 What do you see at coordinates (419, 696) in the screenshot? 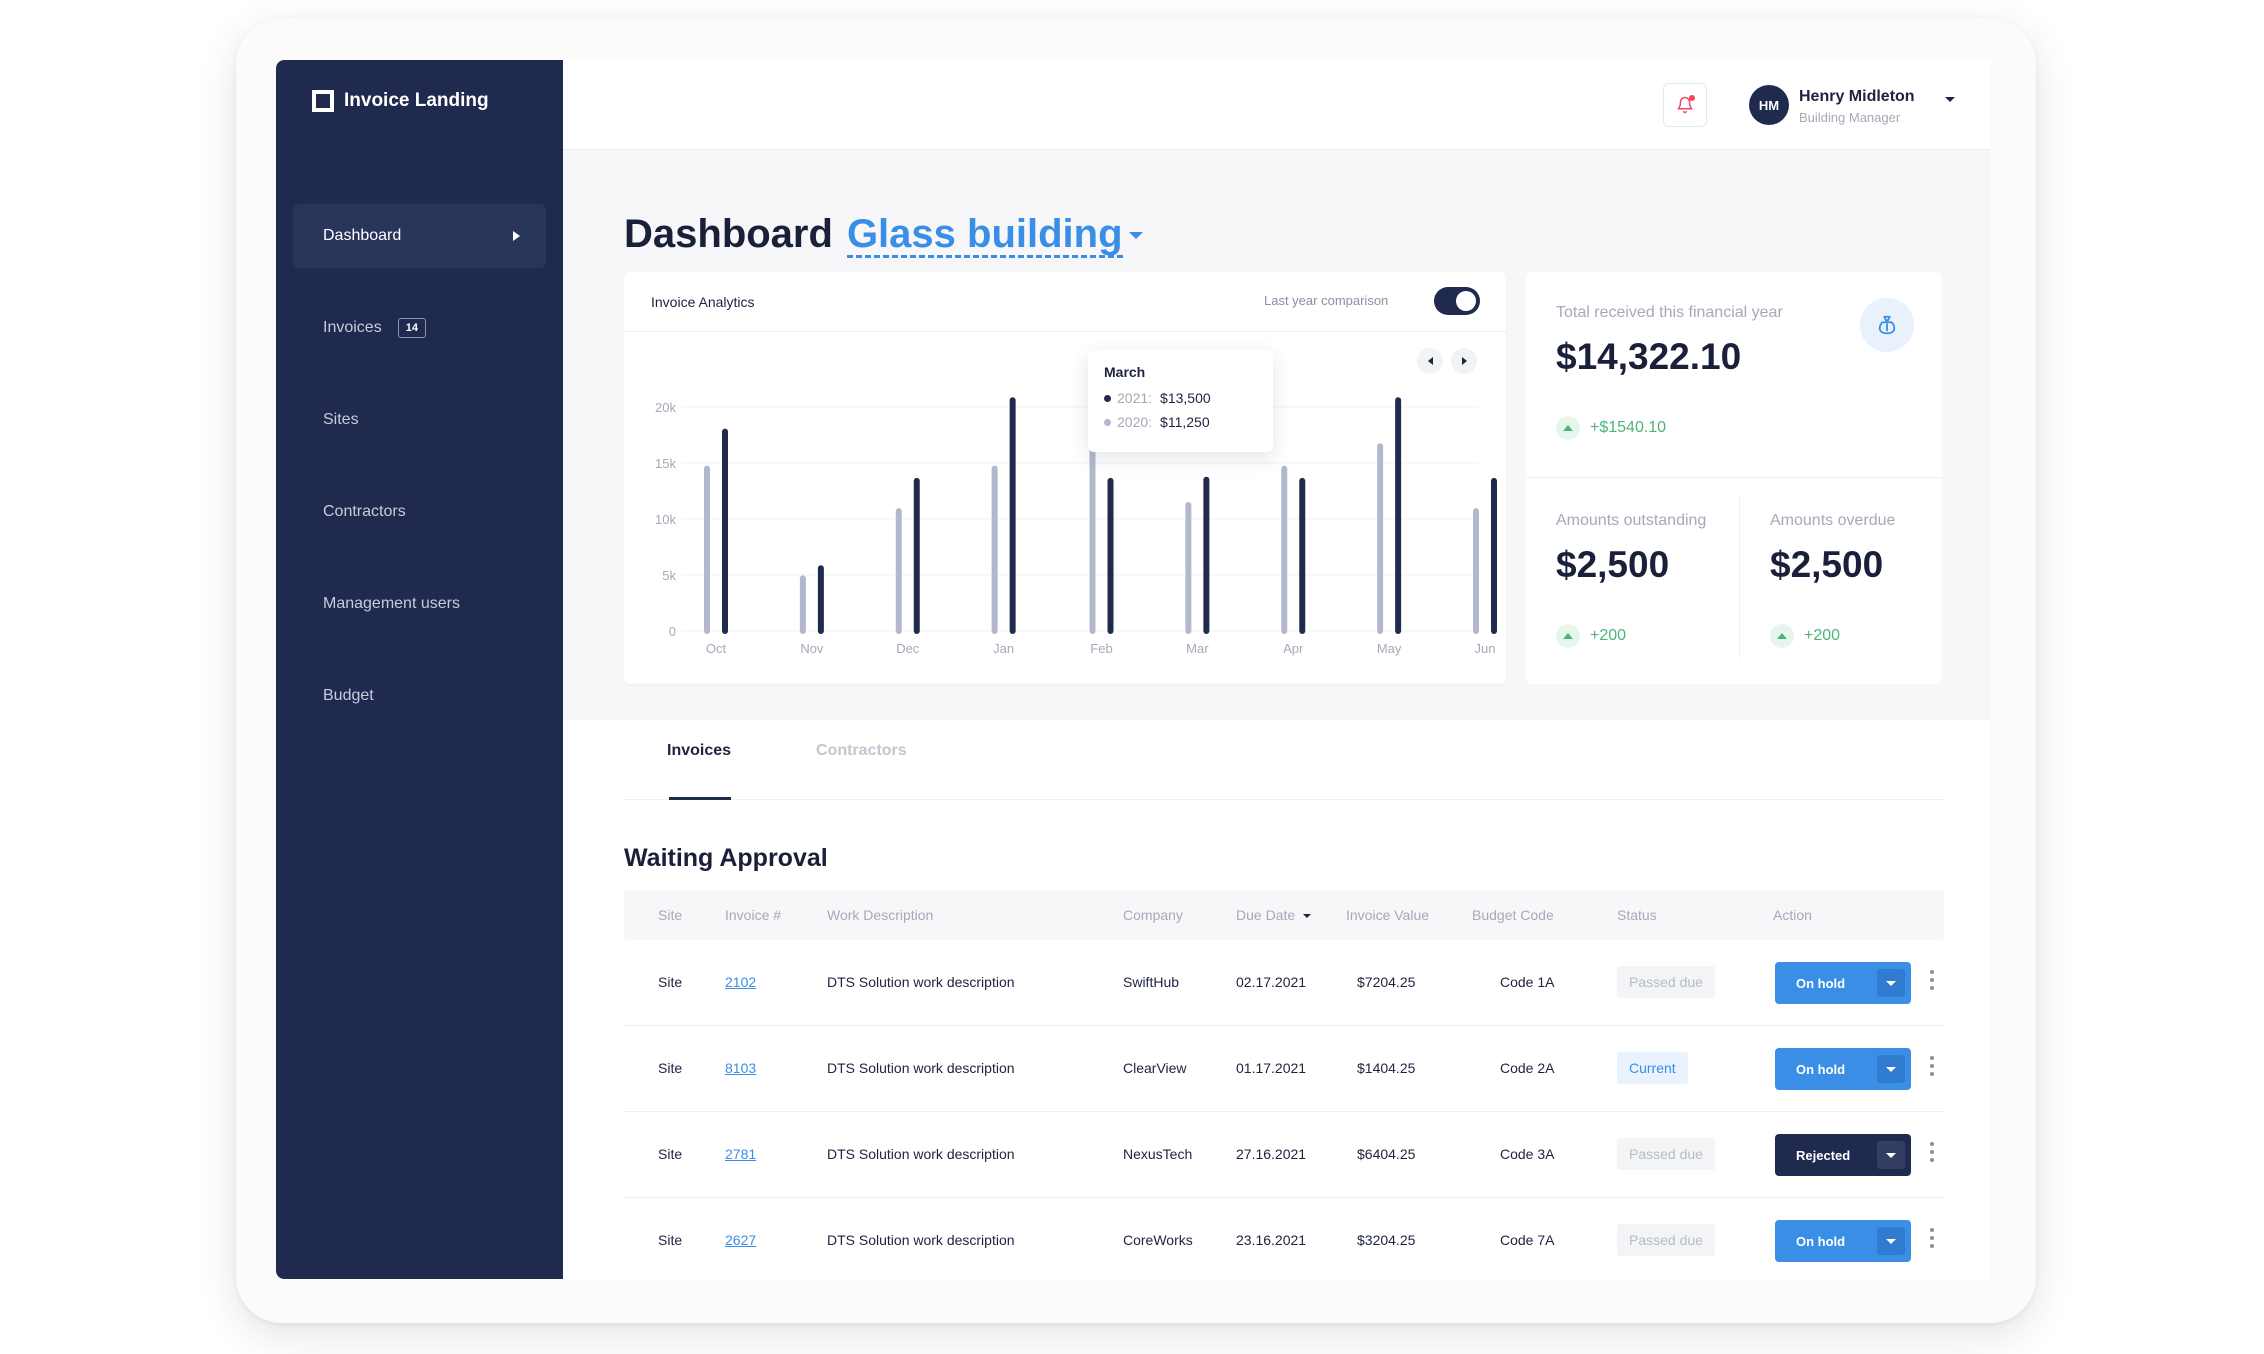
I see `sidebar-item-budget: Budget` at bounding box center [419, 696].